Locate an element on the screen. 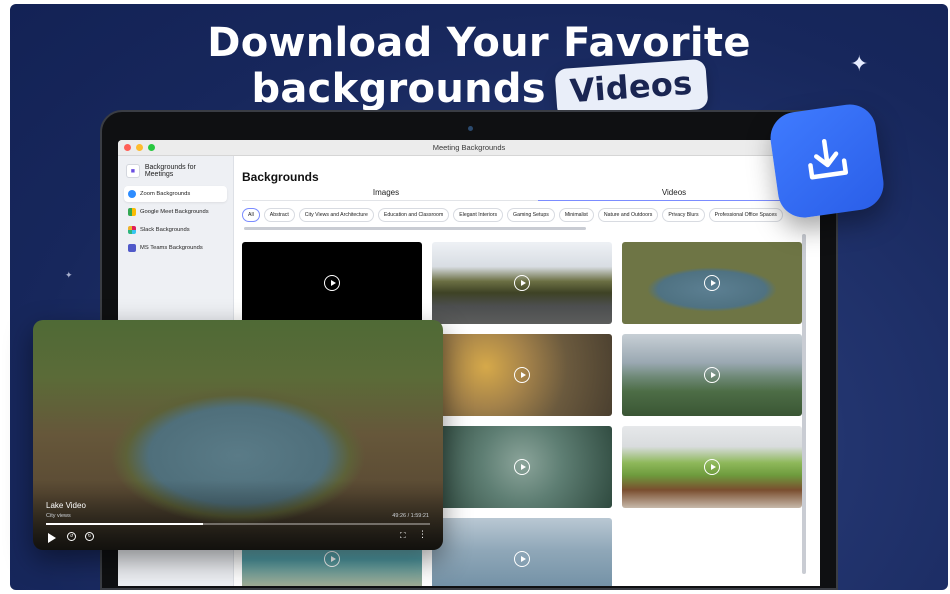 The width and height of the screenshot is (950, 594). progress-fill is located at coordinates (125, 524).